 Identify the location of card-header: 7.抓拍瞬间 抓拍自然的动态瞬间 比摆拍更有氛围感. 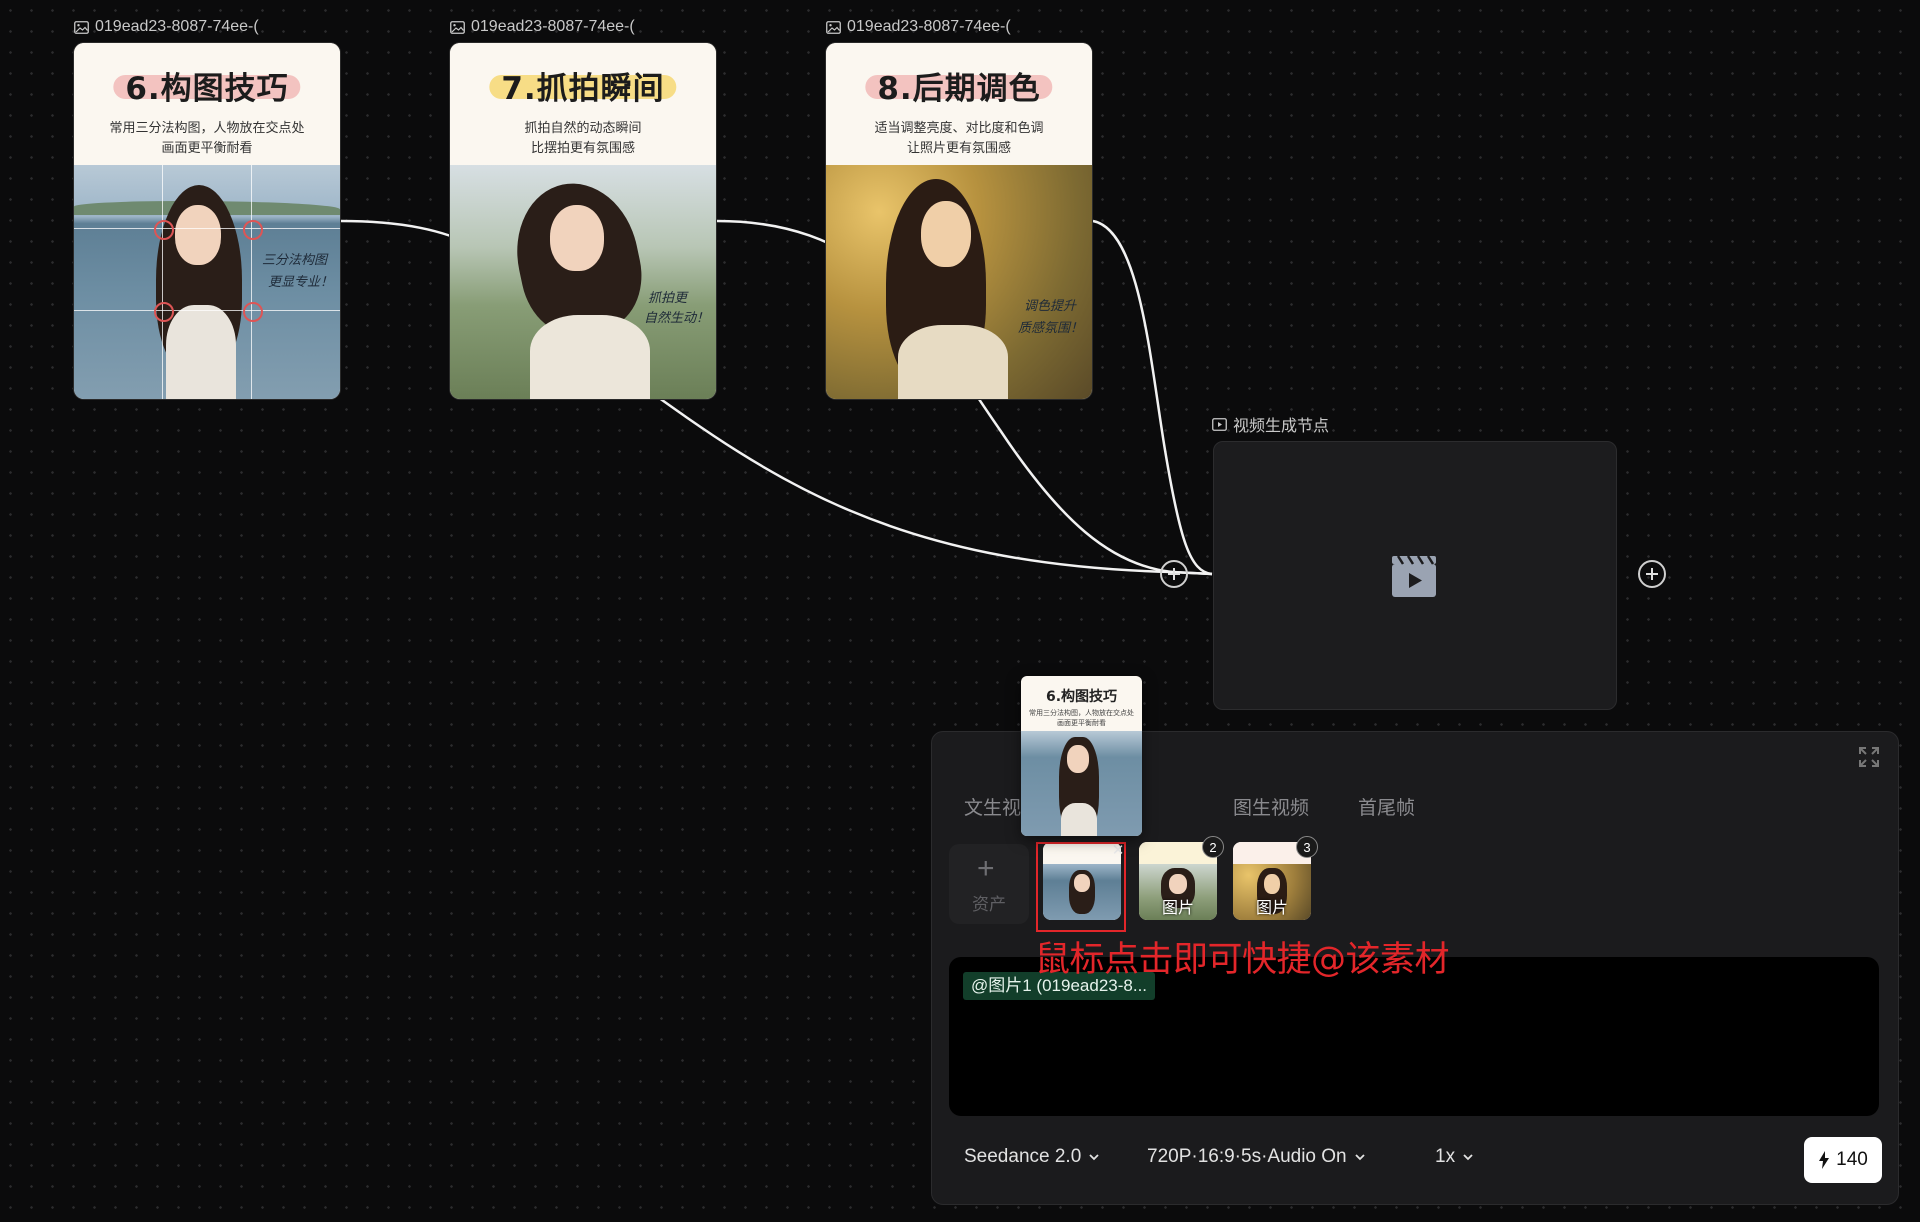
(583, 104).